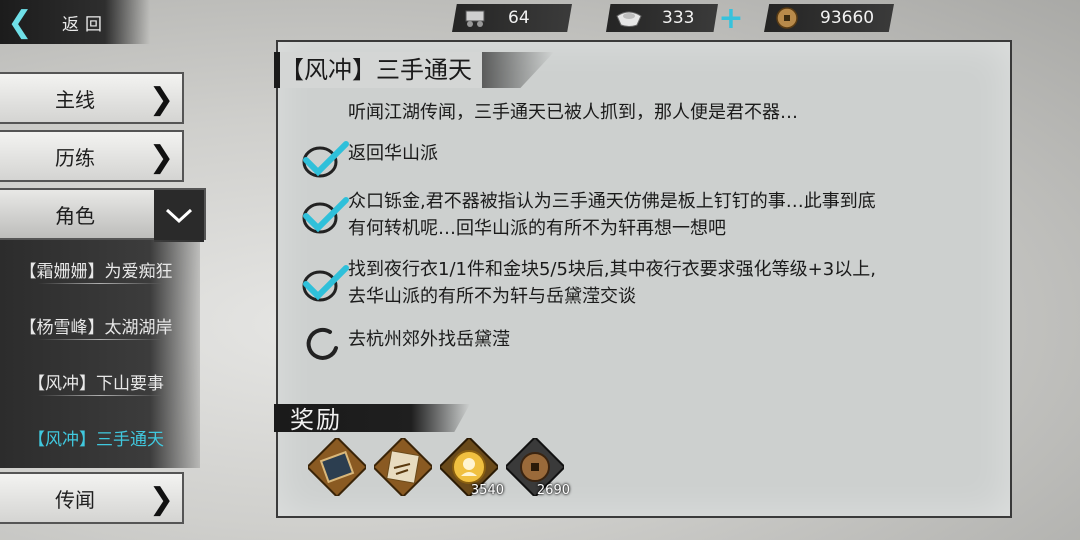 The height and width of the screenshot is (540, 1080). I want to click on sidebar-item-character: 角色, so click(103, 215).